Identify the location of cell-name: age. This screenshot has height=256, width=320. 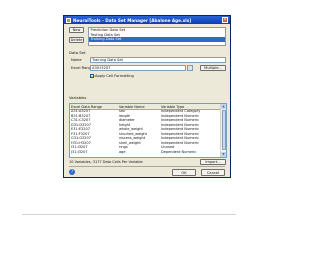
(122, 151).